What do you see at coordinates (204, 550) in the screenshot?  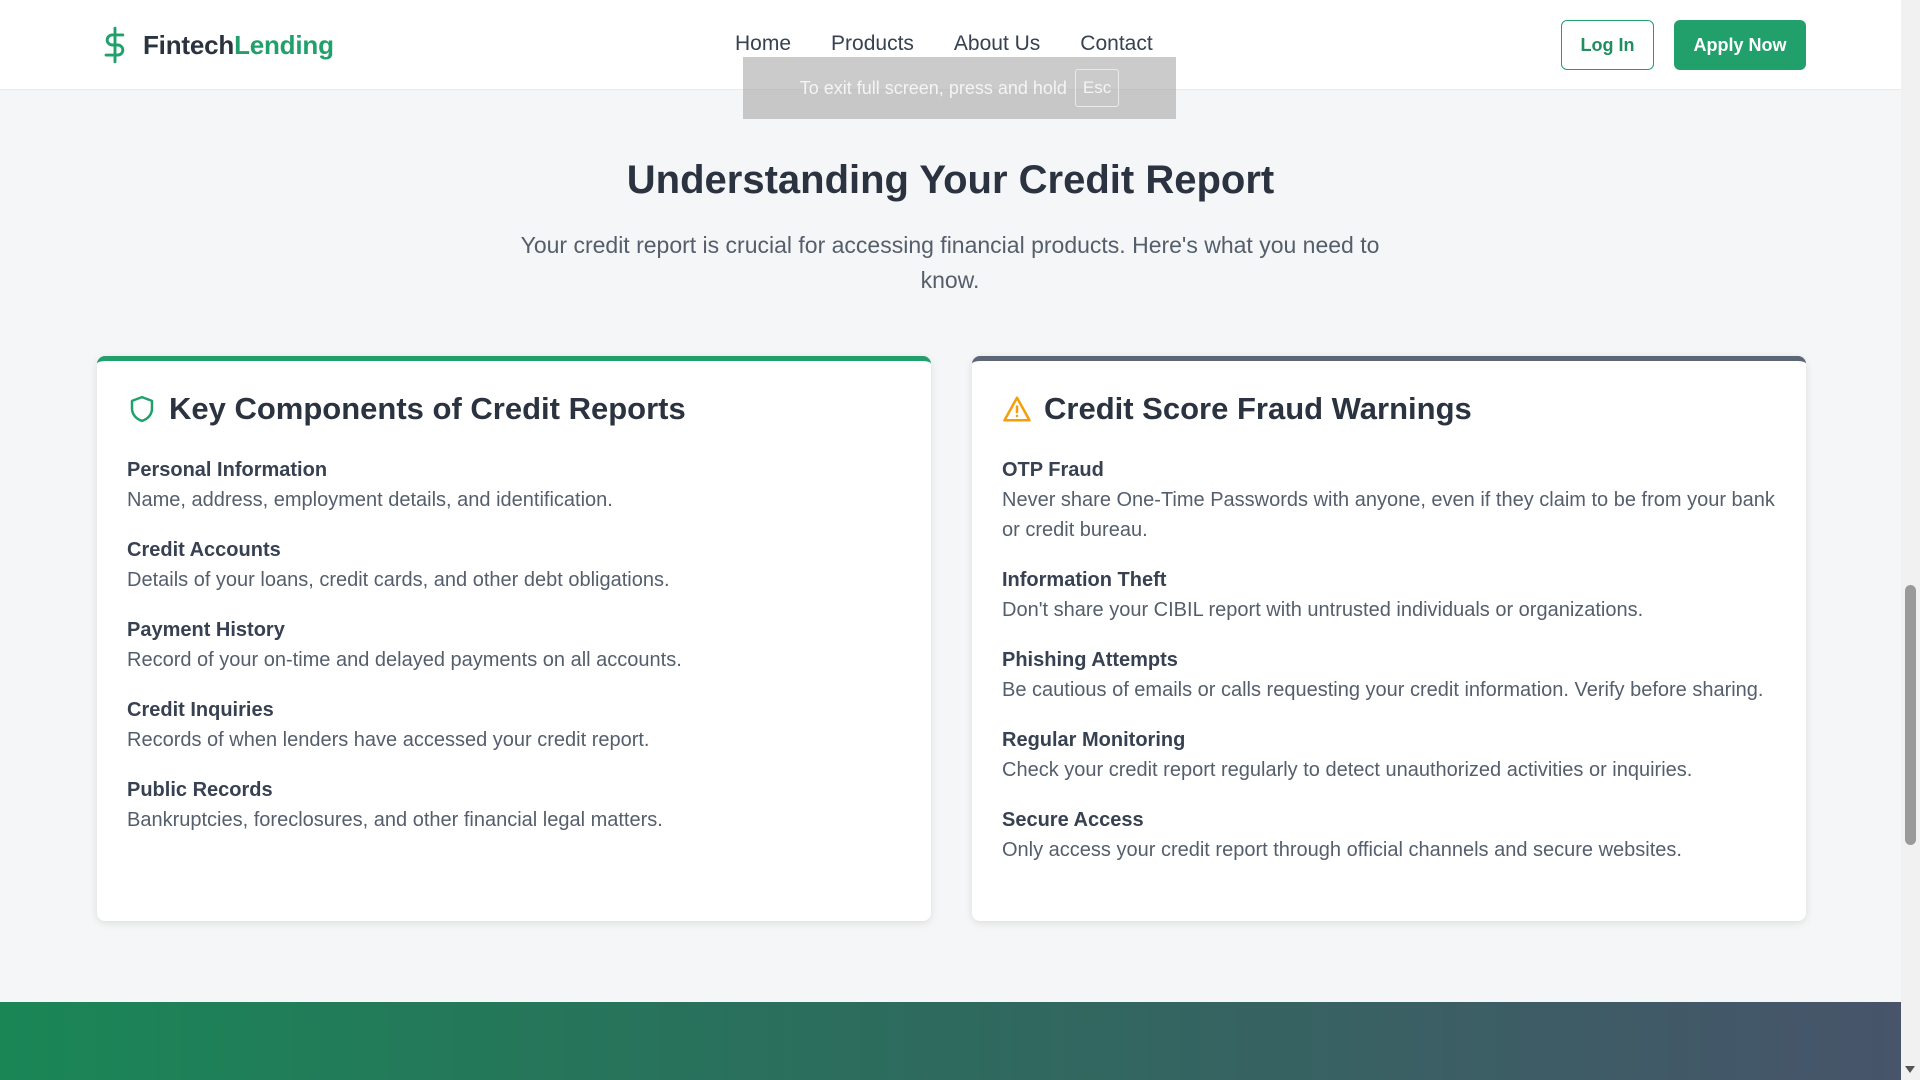 I see `item-title: Credit Accounts` at bounding box center [204, 550].